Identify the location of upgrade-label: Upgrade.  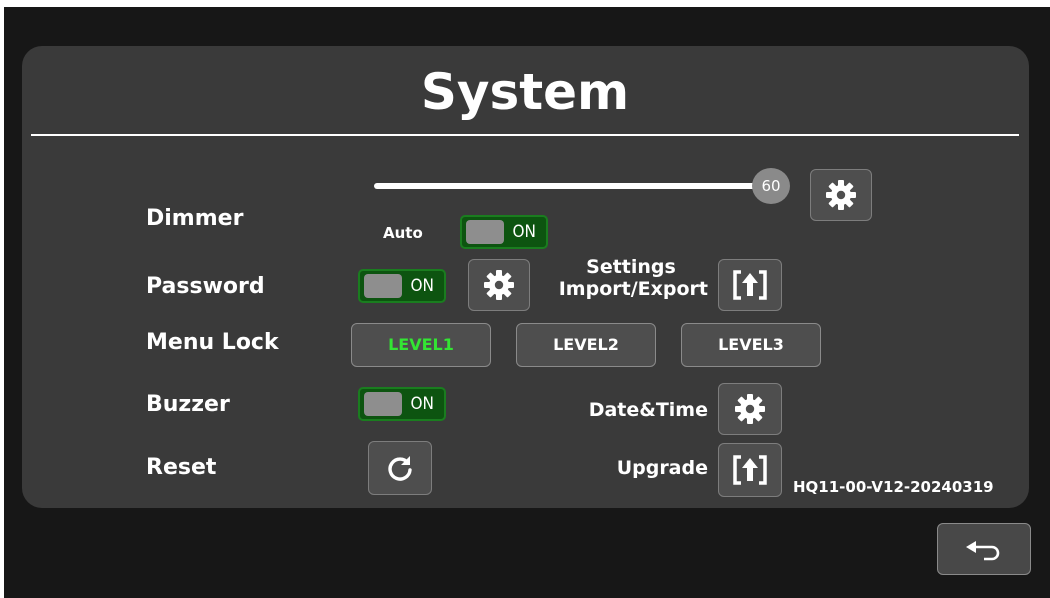
(662, 468).